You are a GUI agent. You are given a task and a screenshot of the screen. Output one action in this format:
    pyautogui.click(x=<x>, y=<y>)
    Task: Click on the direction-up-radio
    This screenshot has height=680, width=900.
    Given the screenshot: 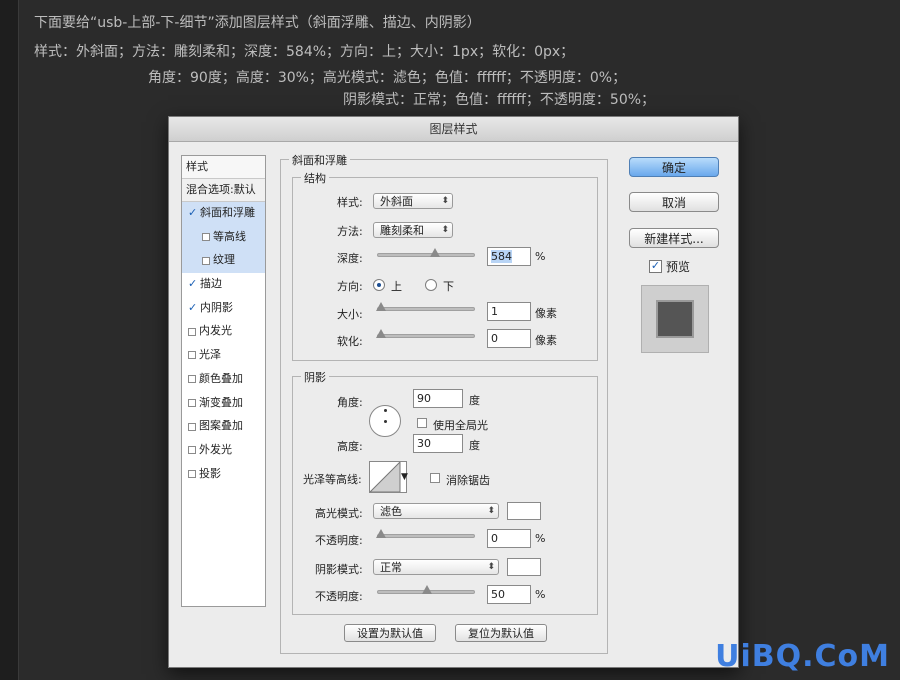 What is the action you would take?
    pyautogui.click(x=379, y=285)
    